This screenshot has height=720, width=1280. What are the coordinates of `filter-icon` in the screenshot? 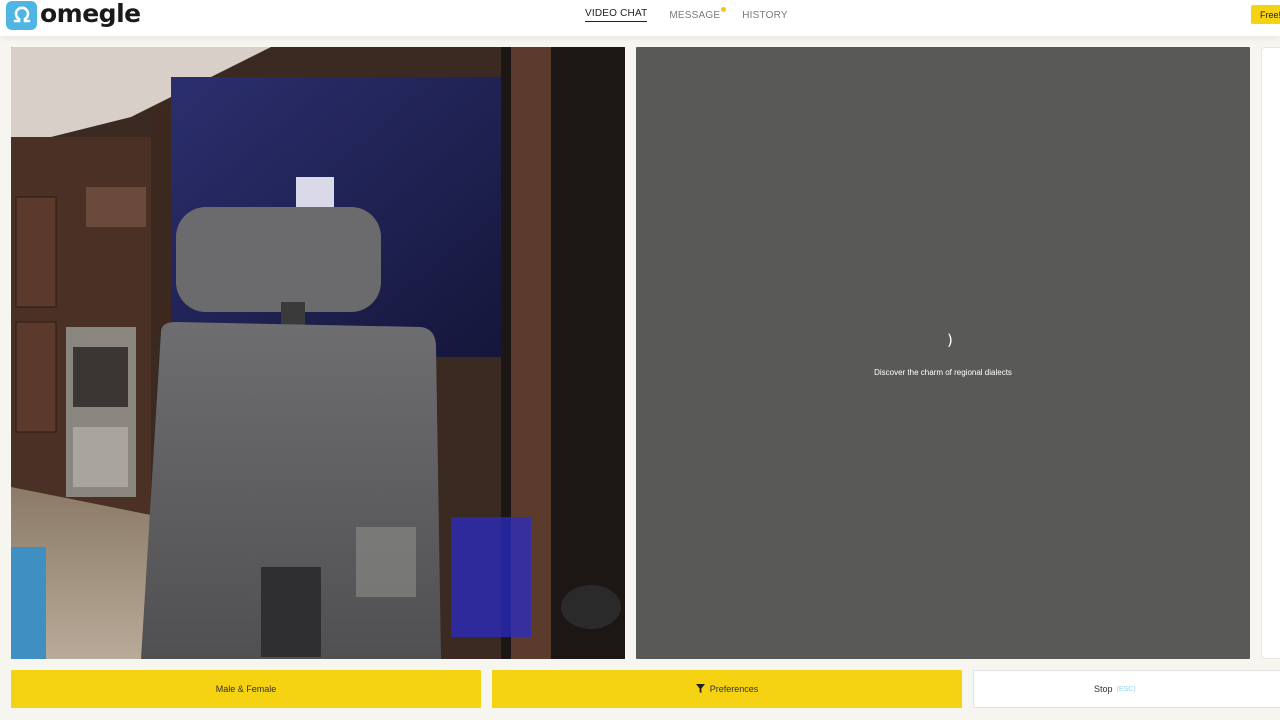 It's located at (700, 689).